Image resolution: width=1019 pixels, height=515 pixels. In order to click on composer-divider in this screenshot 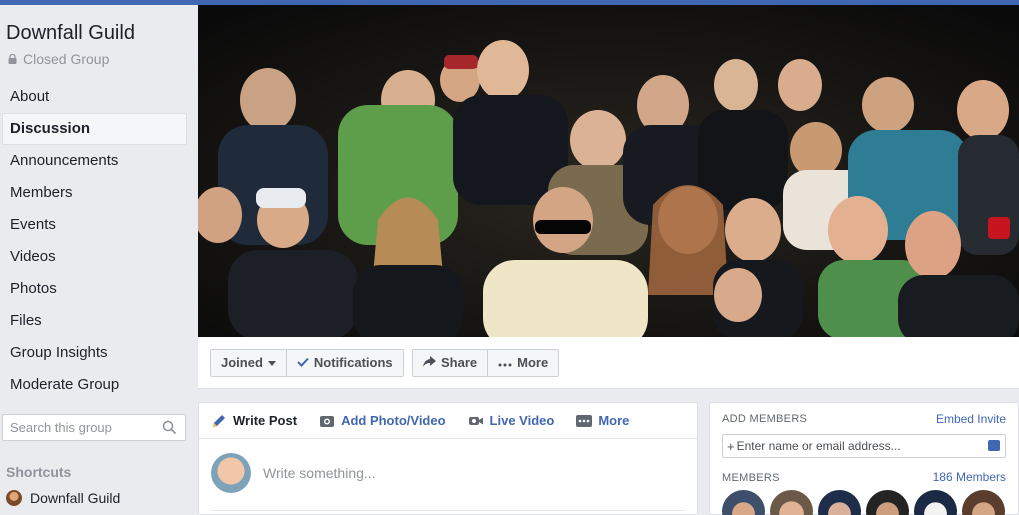, I will do `click(448, 510)`.